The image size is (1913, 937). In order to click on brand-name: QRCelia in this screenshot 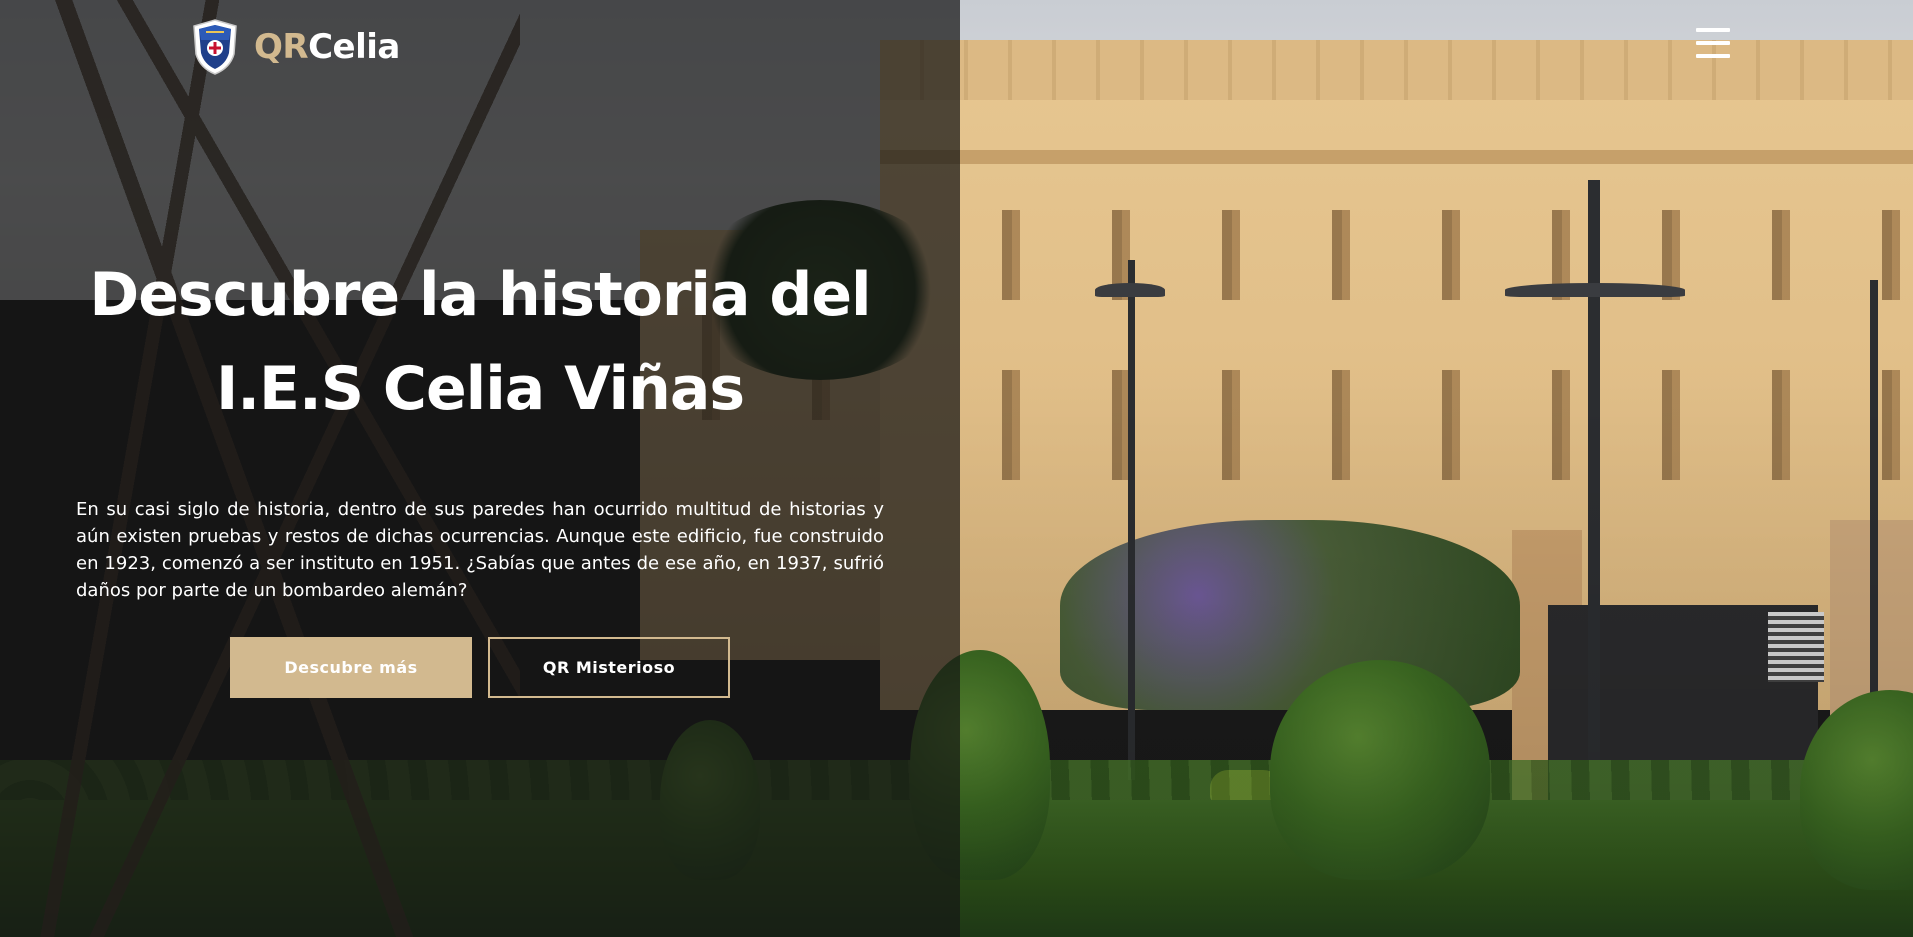, I will do `click(327, 47)`.